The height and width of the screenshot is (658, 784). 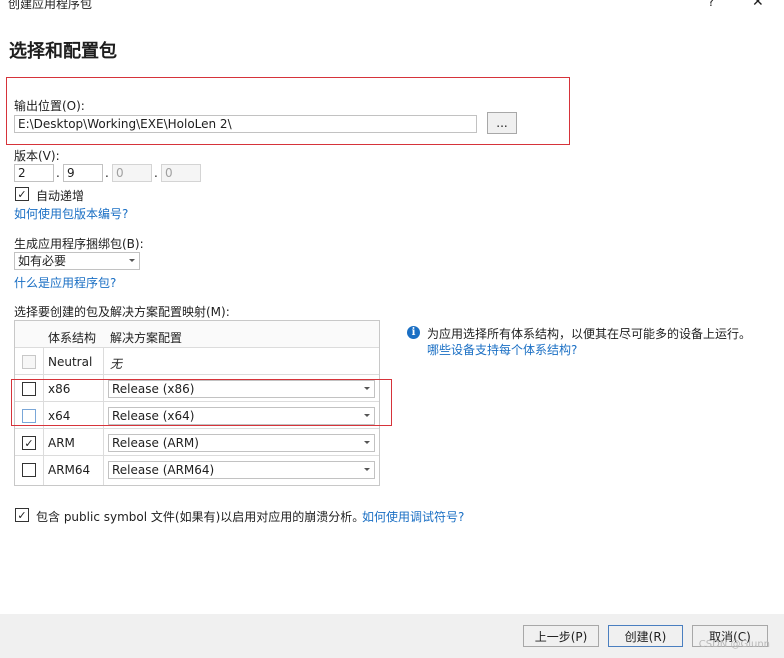 What do you see at coordinates (153, 389) in the screenshot?
I see `row-config-value: Release (x86)` at bounding box center [153, 389].